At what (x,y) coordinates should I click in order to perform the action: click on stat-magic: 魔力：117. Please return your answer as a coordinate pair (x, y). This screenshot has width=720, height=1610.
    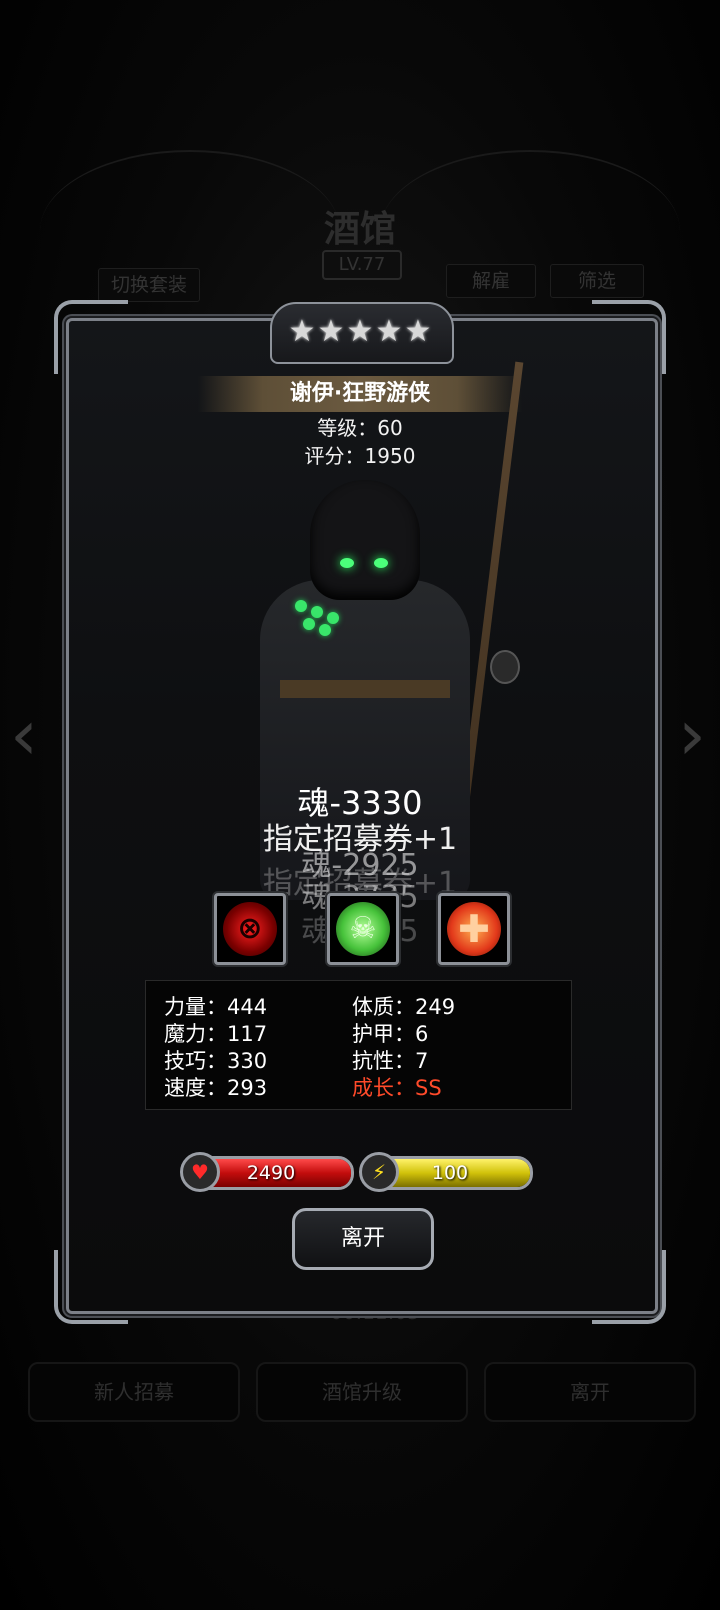
    Looking at the image, I should click on (216, 1034).